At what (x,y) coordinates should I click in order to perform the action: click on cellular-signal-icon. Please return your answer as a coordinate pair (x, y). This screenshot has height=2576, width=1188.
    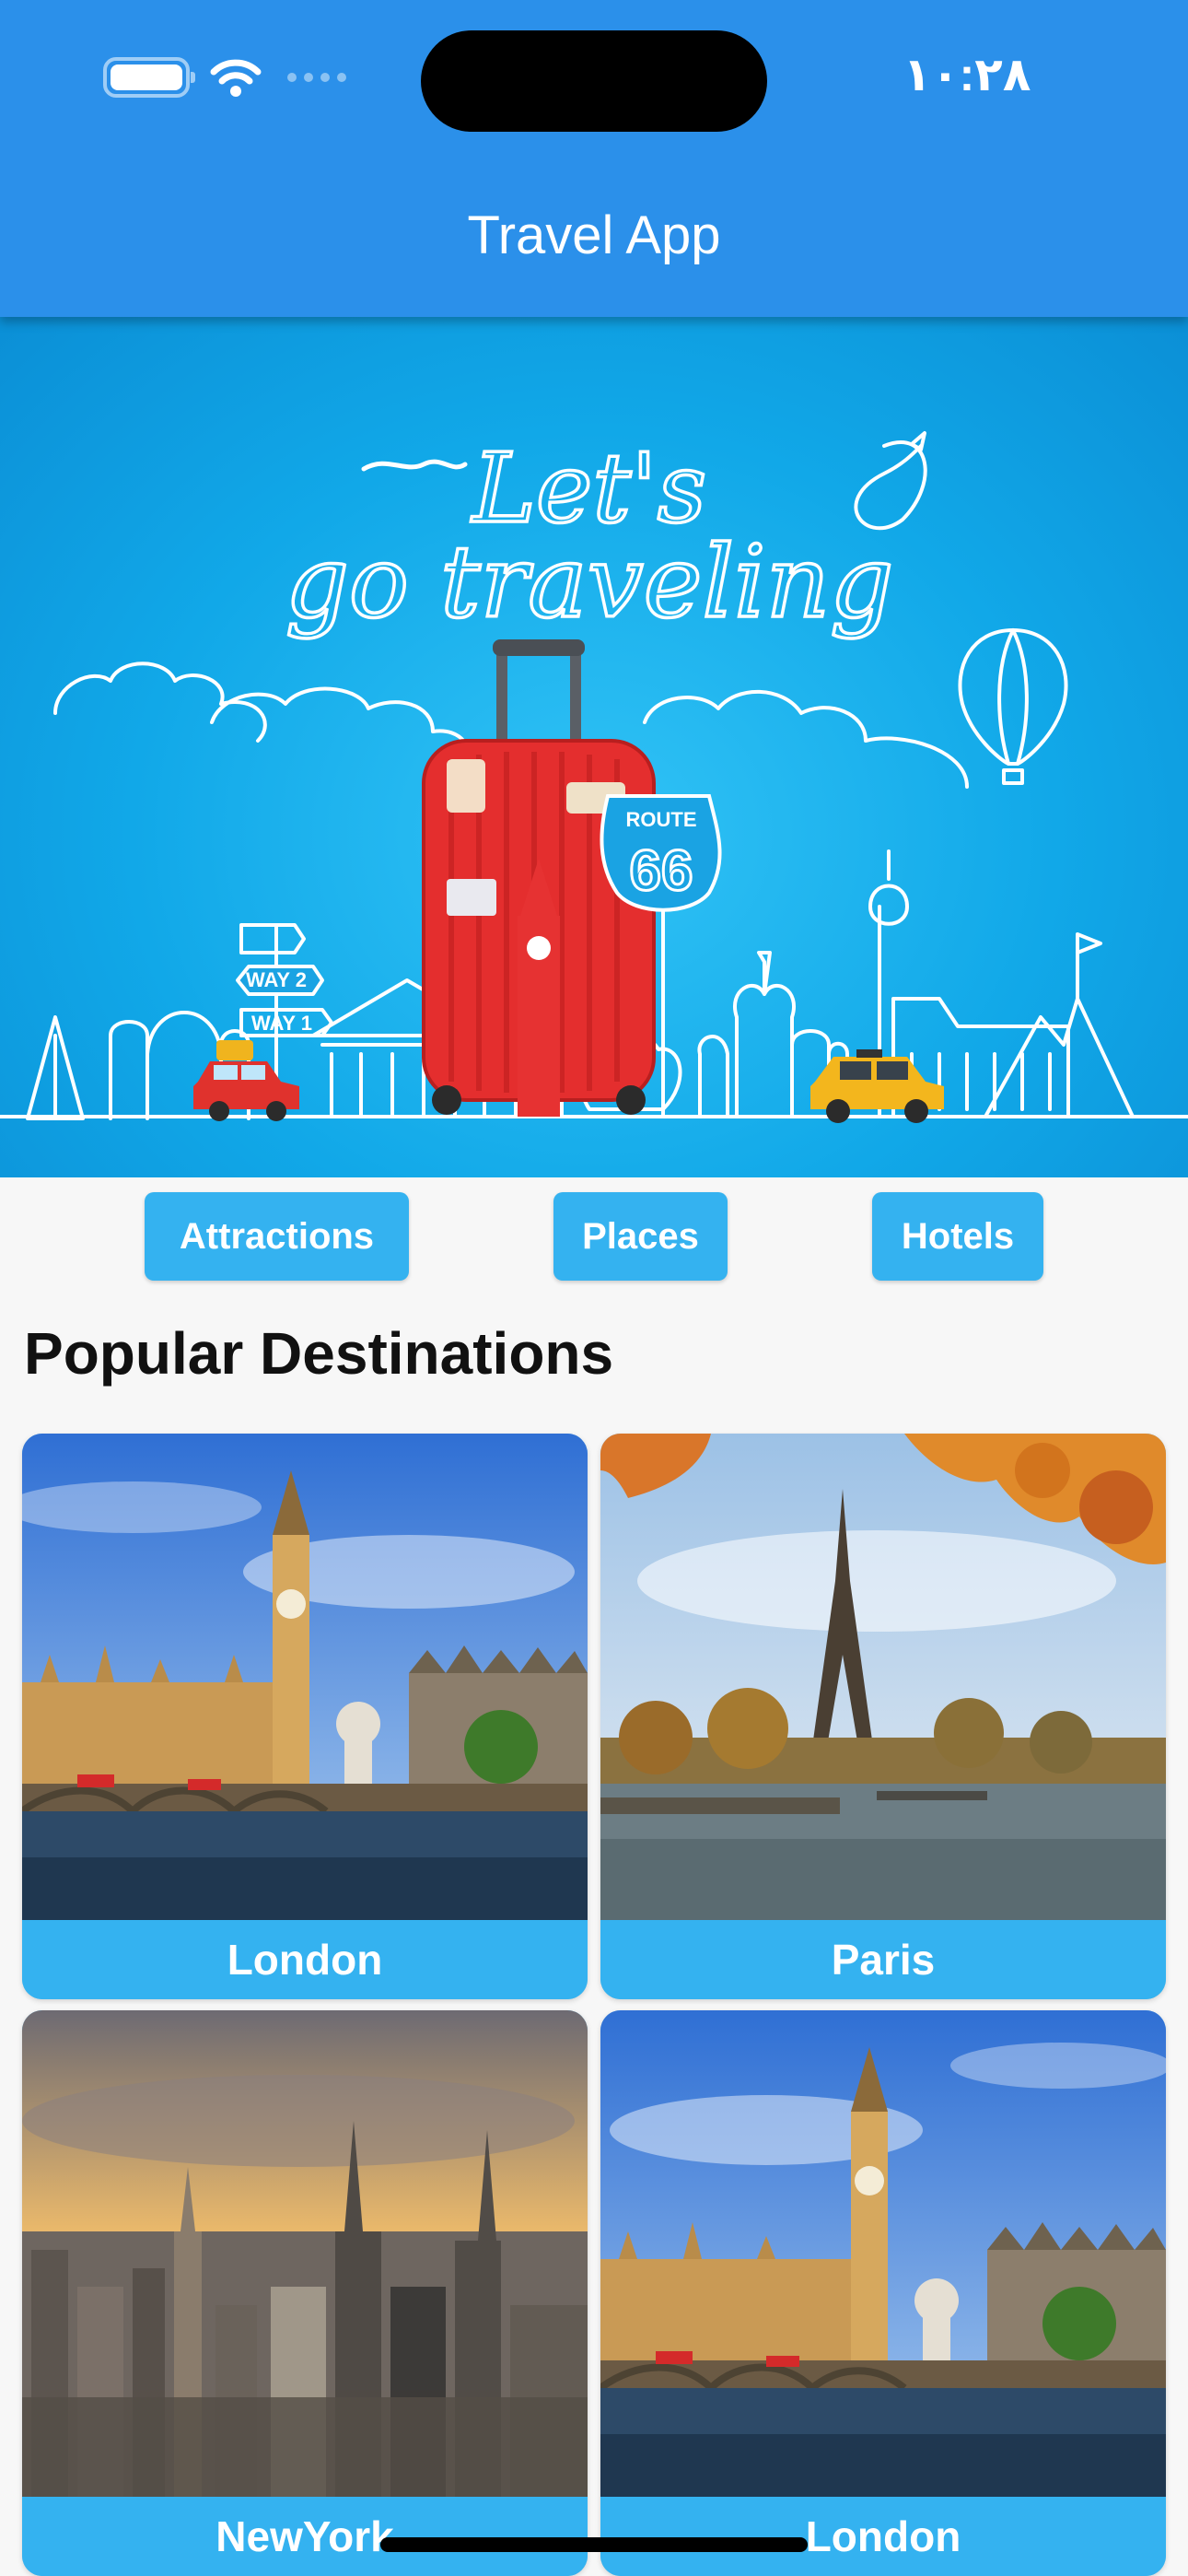
    Looking at the image, I should click on (316, 77).